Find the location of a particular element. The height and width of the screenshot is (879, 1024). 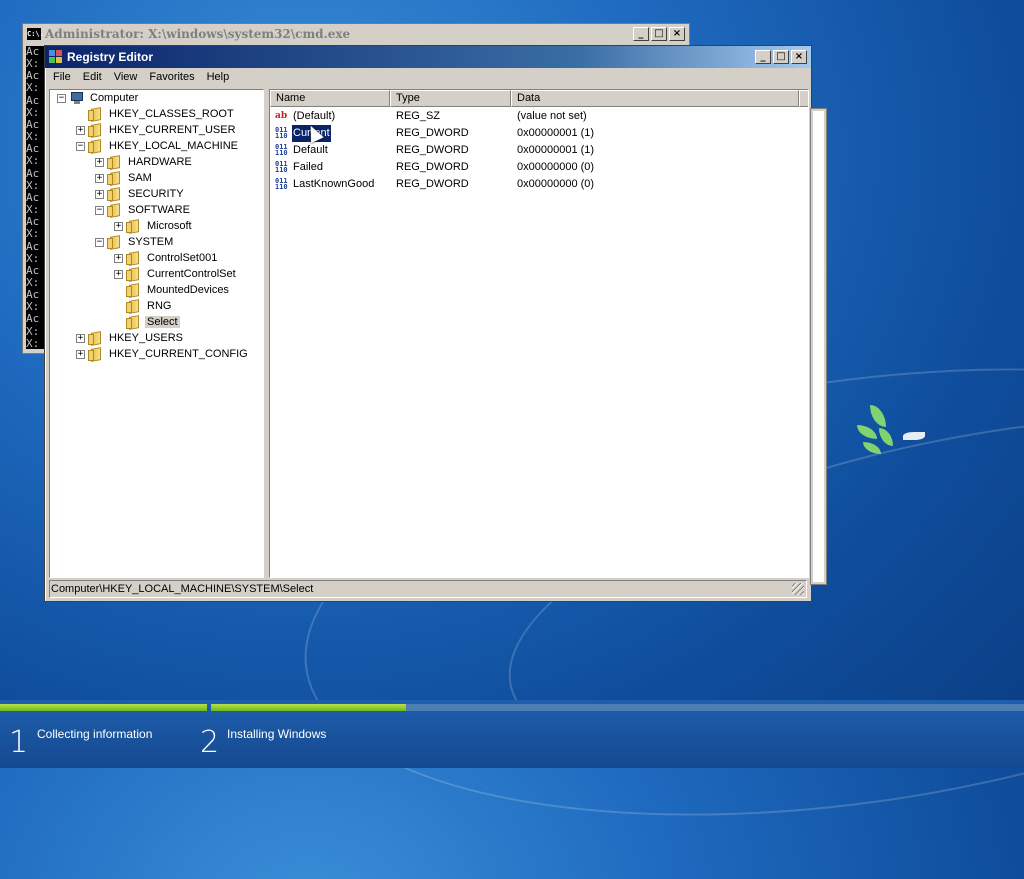

wallpaper-plant-icon is located at coordinates (895, 435).